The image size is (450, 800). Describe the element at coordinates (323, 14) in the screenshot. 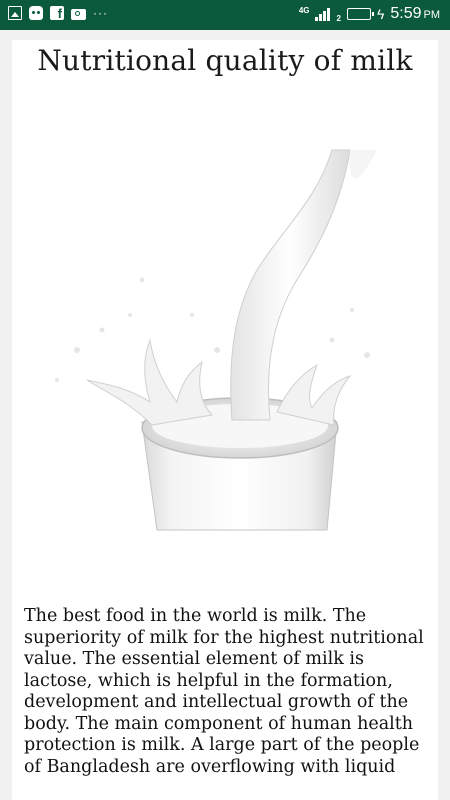

I see `signal-icon` at that location.